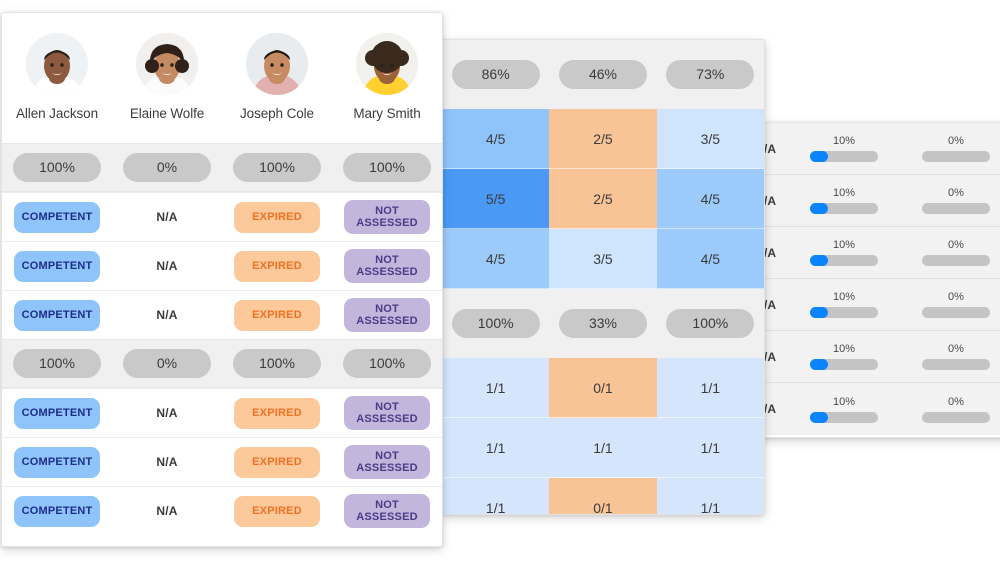  I want to click on heatmap-score-row: 5/5 2/5 4/5, so click(603, 199).